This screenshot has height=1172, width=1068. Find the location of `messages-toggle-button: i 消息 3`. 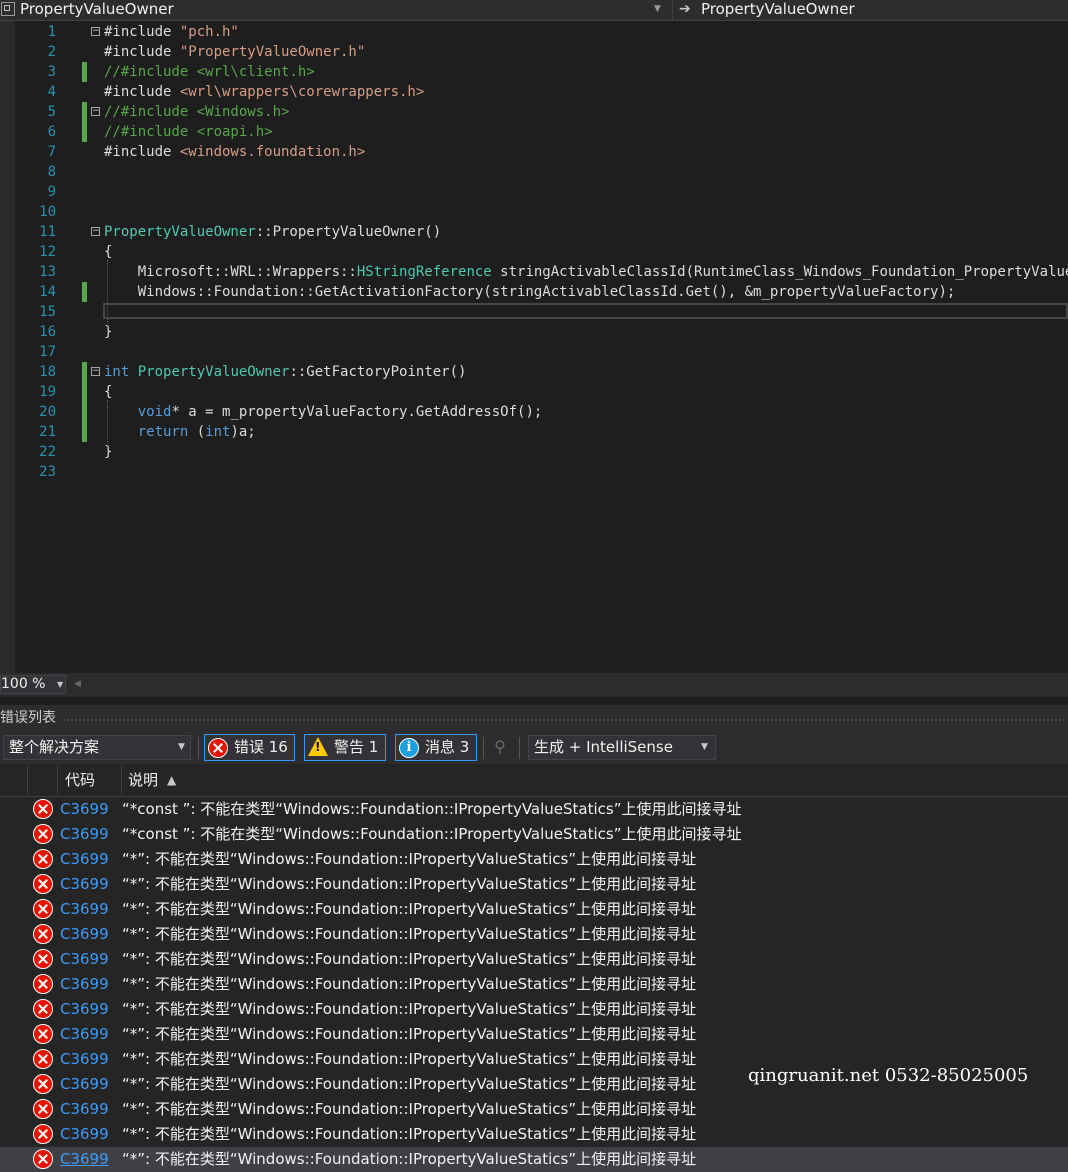

messages-toggle-button: i 消息 3 is located at coordinates (436, 747).